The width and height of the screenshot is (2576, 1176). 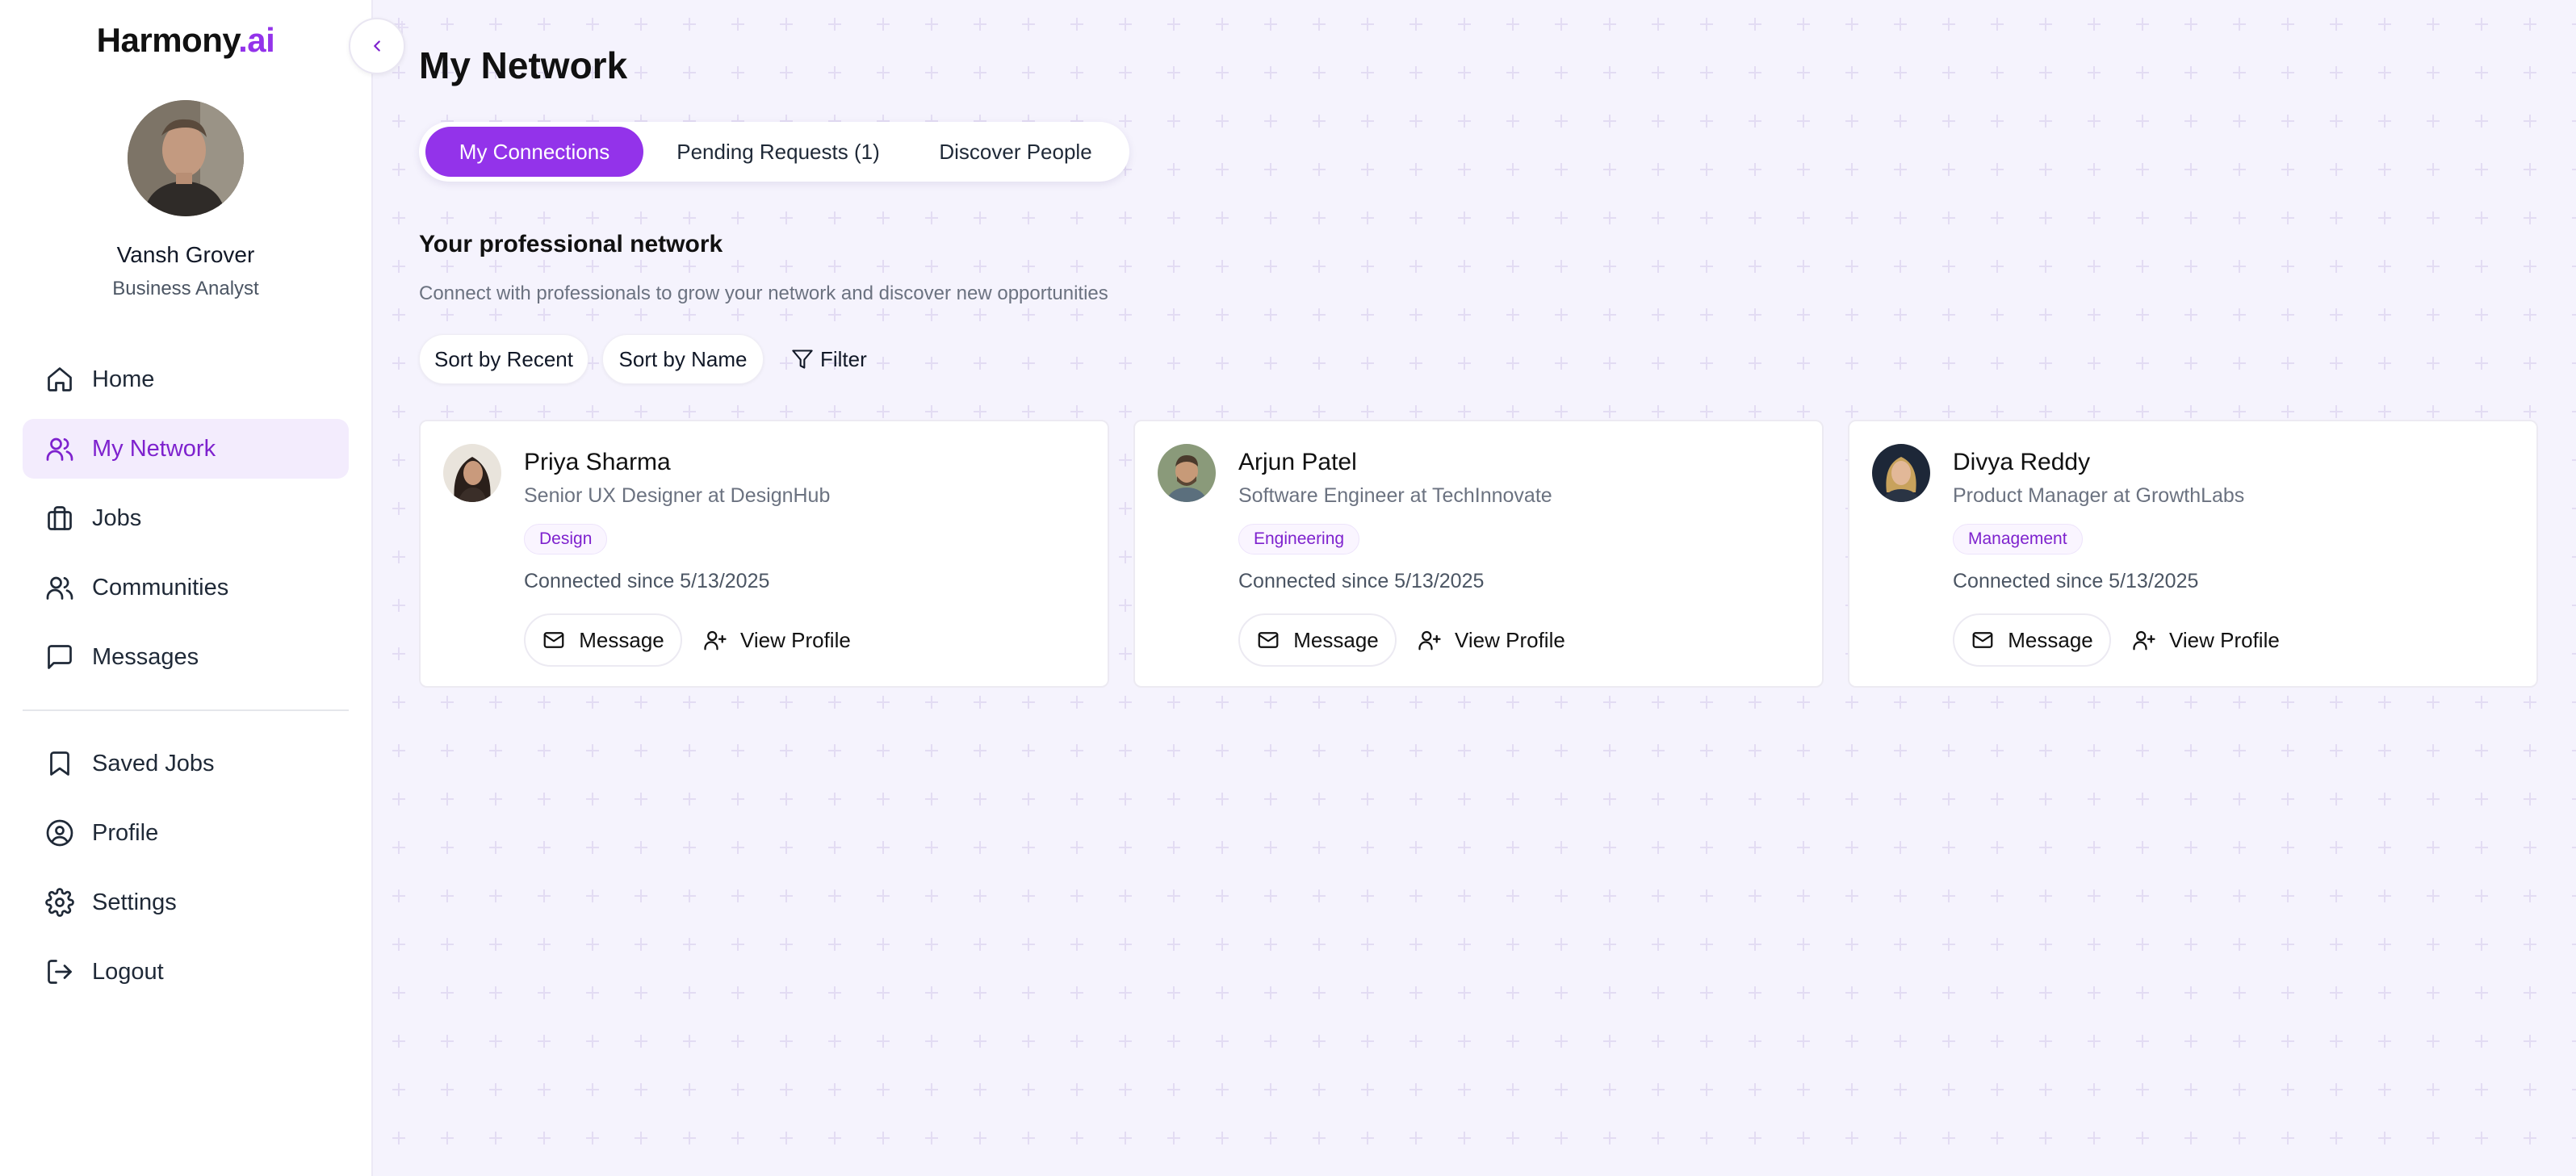 I want to click on sidebar-item-label: Settings, so click(x=134, y=902).